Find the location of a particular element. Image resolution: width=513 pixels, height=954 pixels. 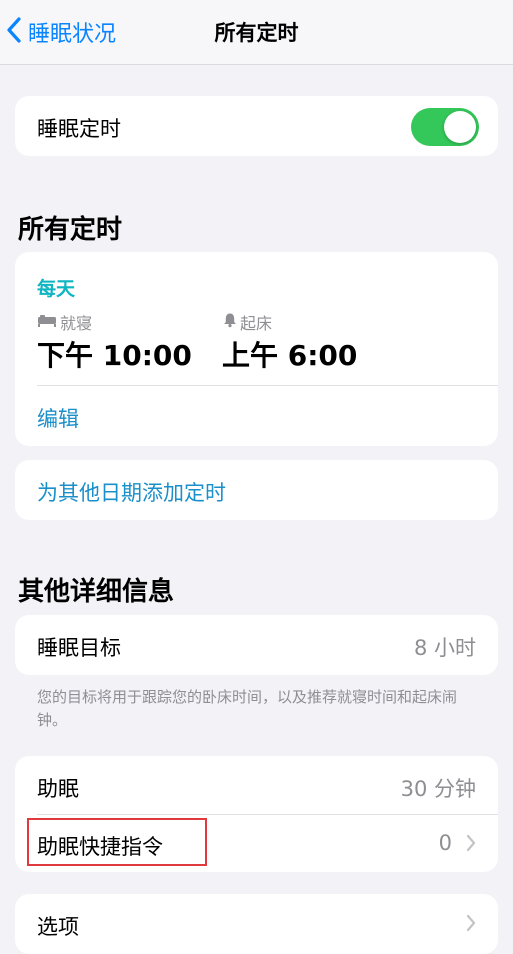

wake-label-row: 起床 is located at coordinates (247, 322).